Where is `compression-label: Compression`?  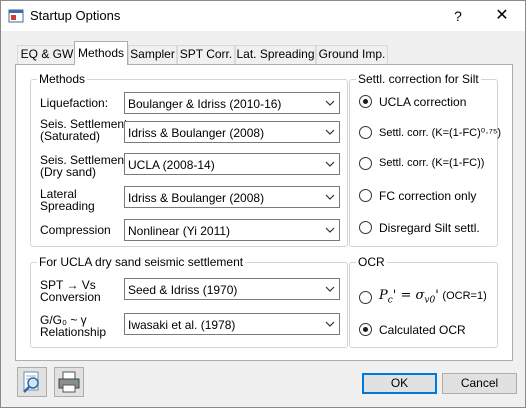
compression-label: Compression is located at coordinates (75, 230).